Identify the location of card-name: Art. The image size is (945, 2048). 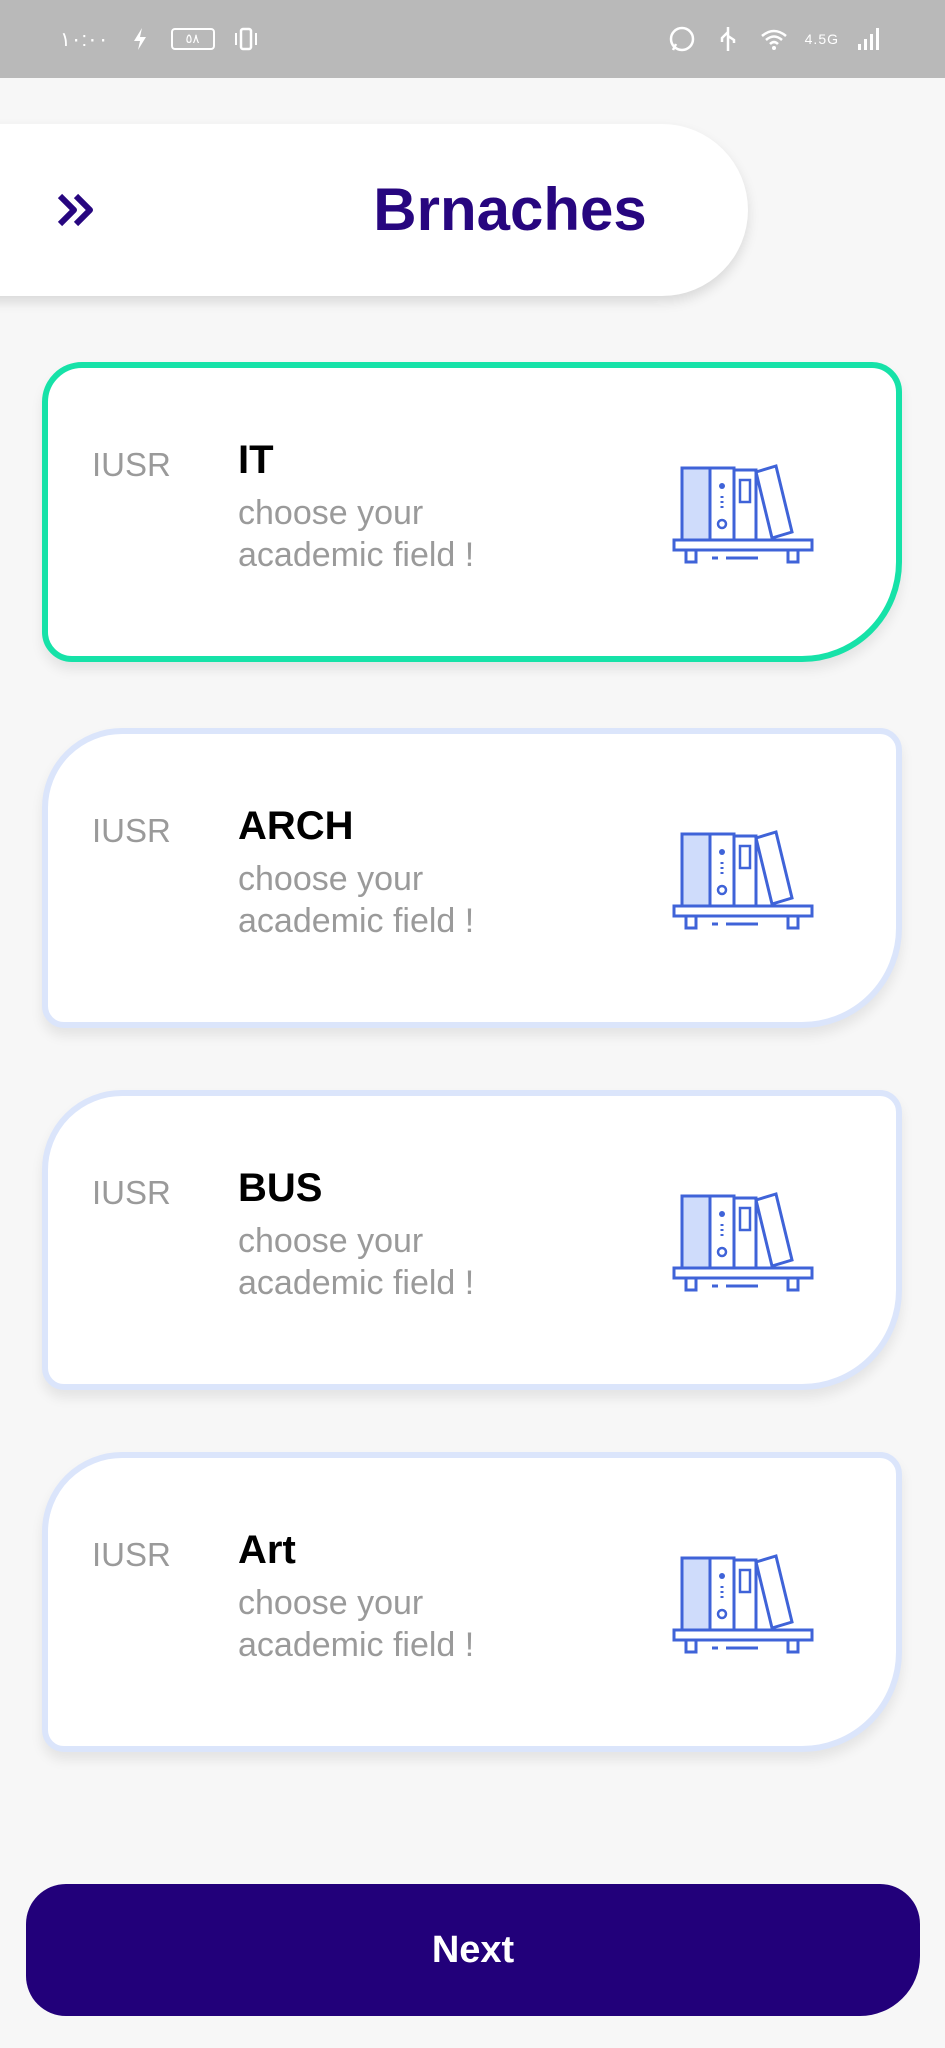
(267, 1550).